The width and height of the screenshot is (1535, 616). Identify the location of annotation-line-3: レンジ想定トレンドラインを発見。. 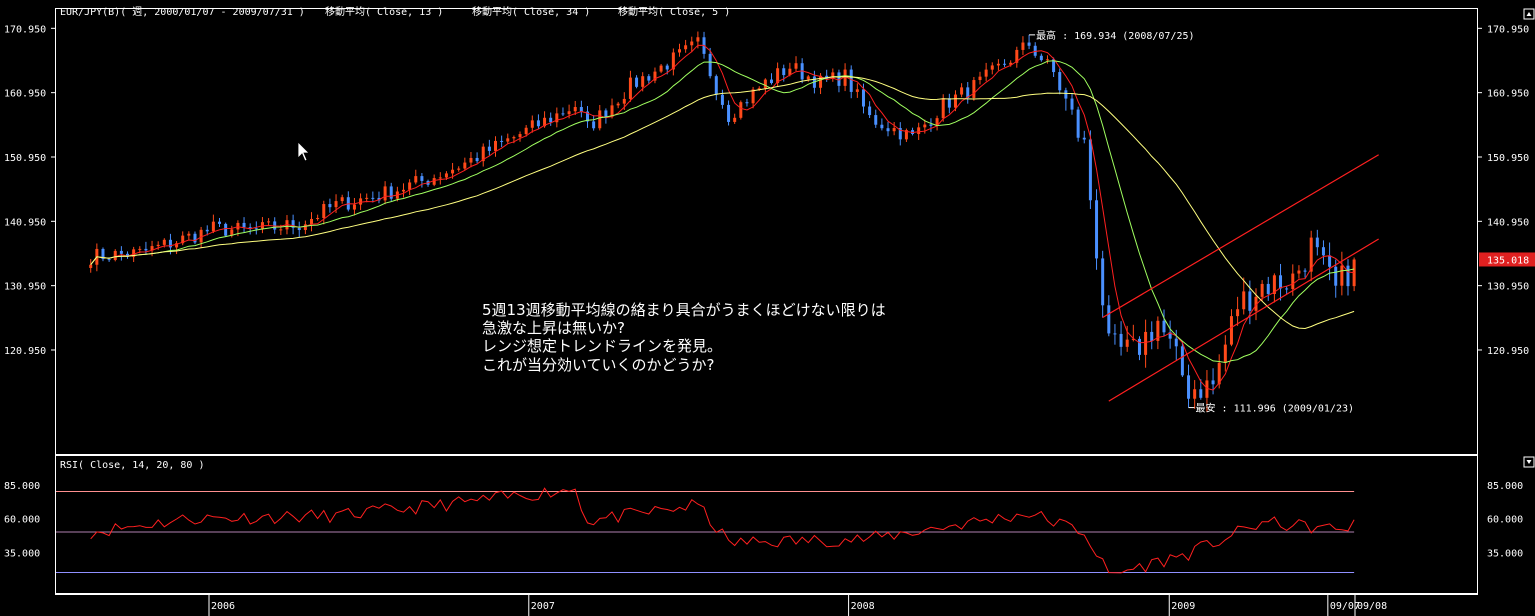
(602, 346).